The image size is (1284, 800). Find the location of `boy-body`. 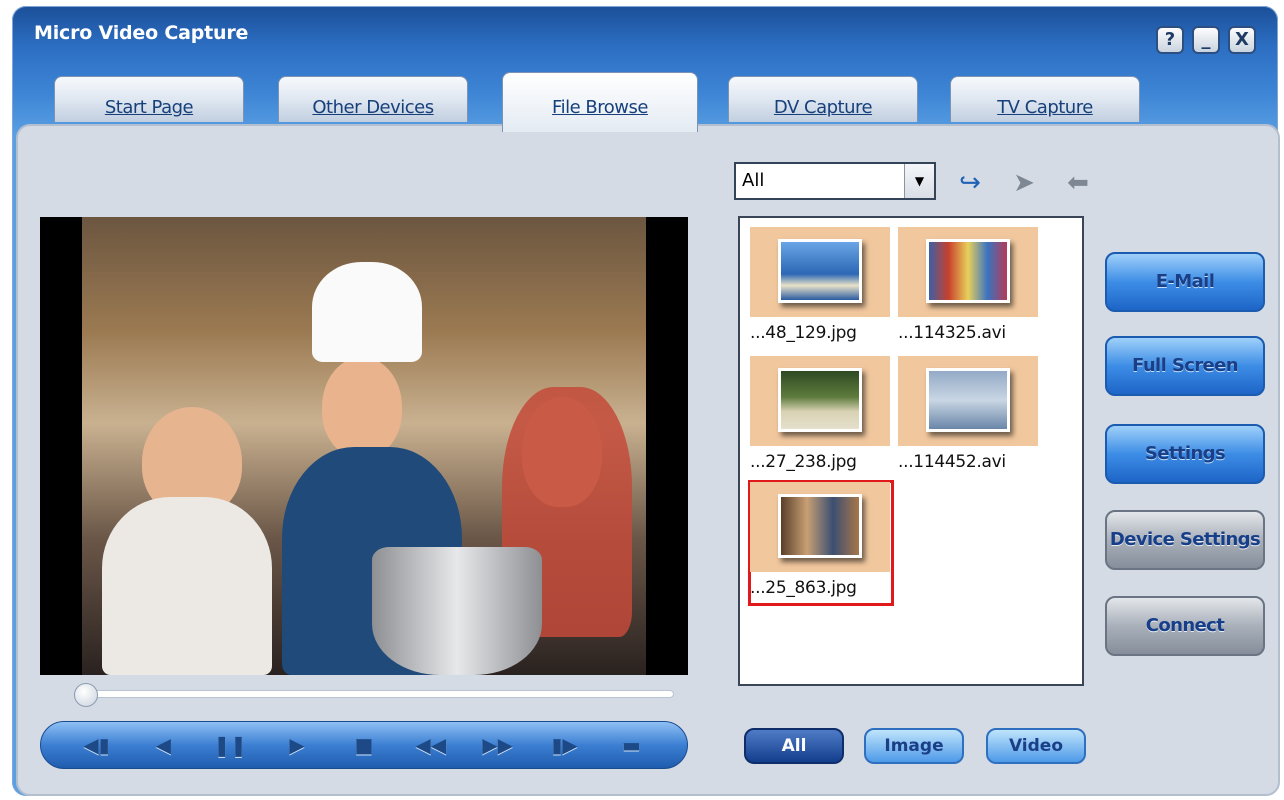

boy-body is located at coordinates (187, 586).